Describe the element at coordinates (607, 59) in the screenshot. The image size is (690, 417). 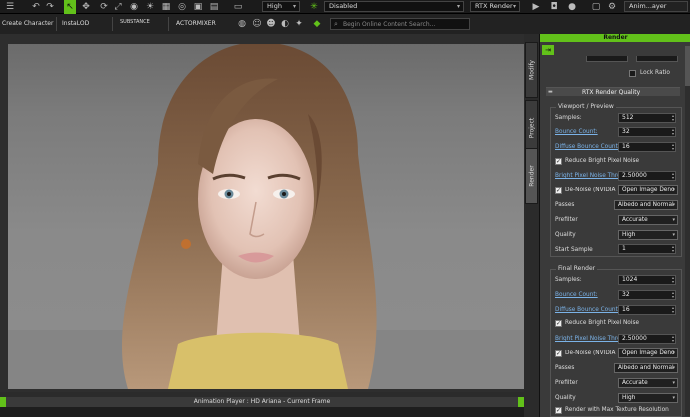
I see `width-field` at that location.